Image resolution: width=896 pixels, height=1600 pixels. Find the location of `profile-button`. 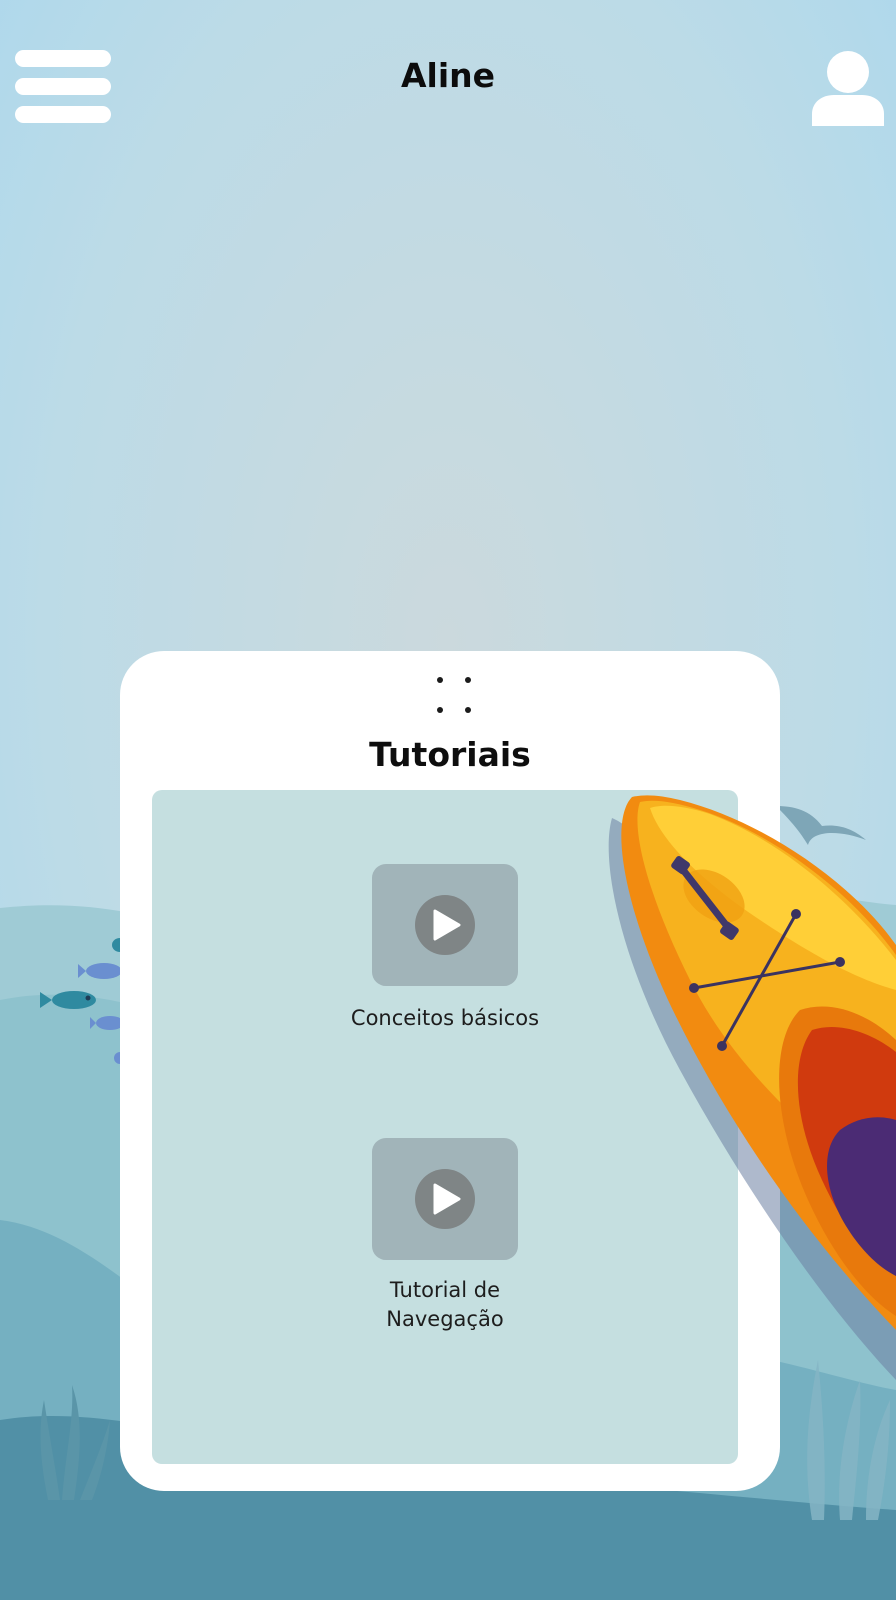

profile-button is located at coordinates (848, 88).